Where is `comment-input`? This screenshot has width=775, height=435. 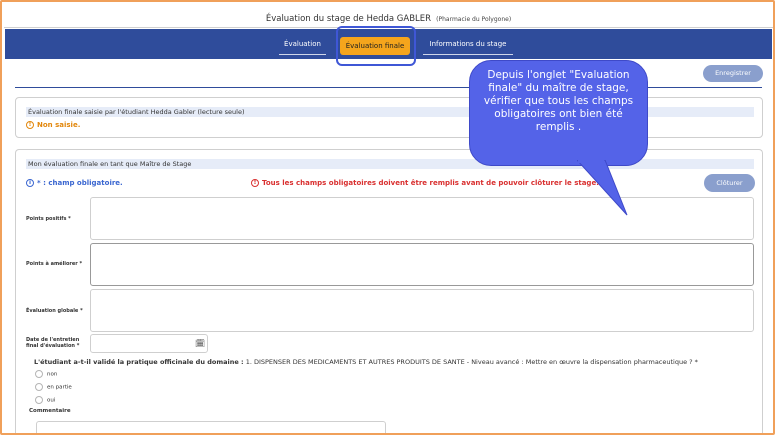 comment-input is located at coordinates (211, 427).